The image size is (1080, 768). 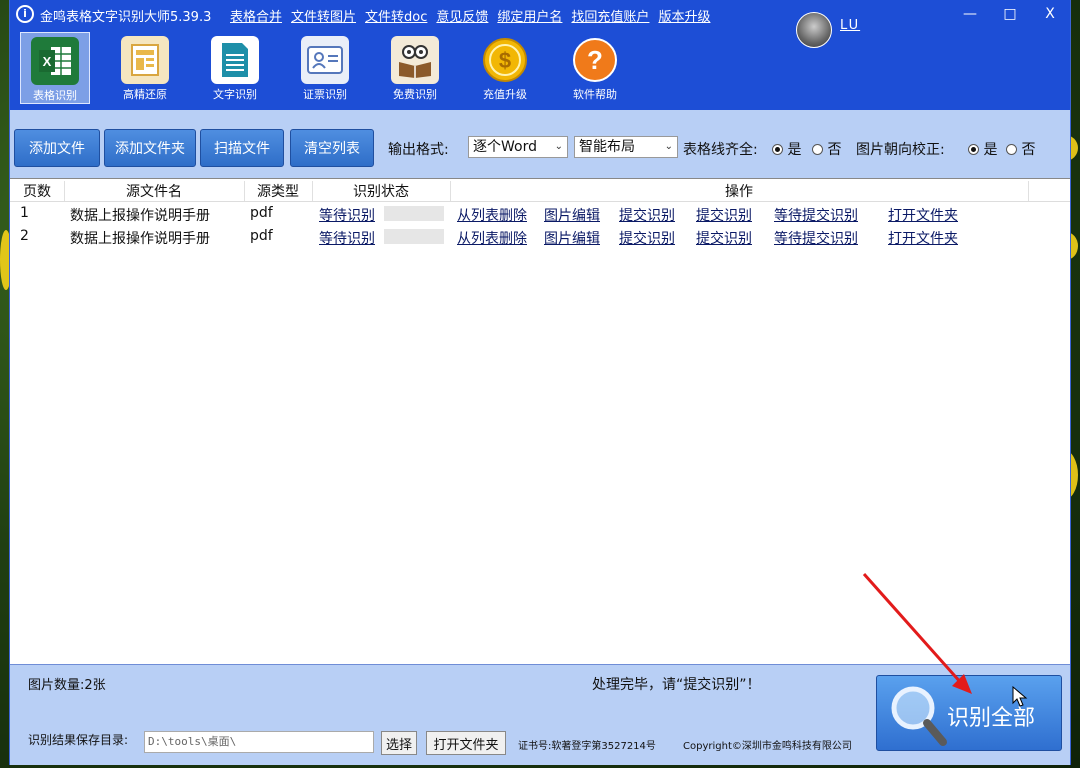 What do you see at coordinates (826, 149) in the screenshot?
I see `table-lines-no: 否` at bounding box center [826, 149].